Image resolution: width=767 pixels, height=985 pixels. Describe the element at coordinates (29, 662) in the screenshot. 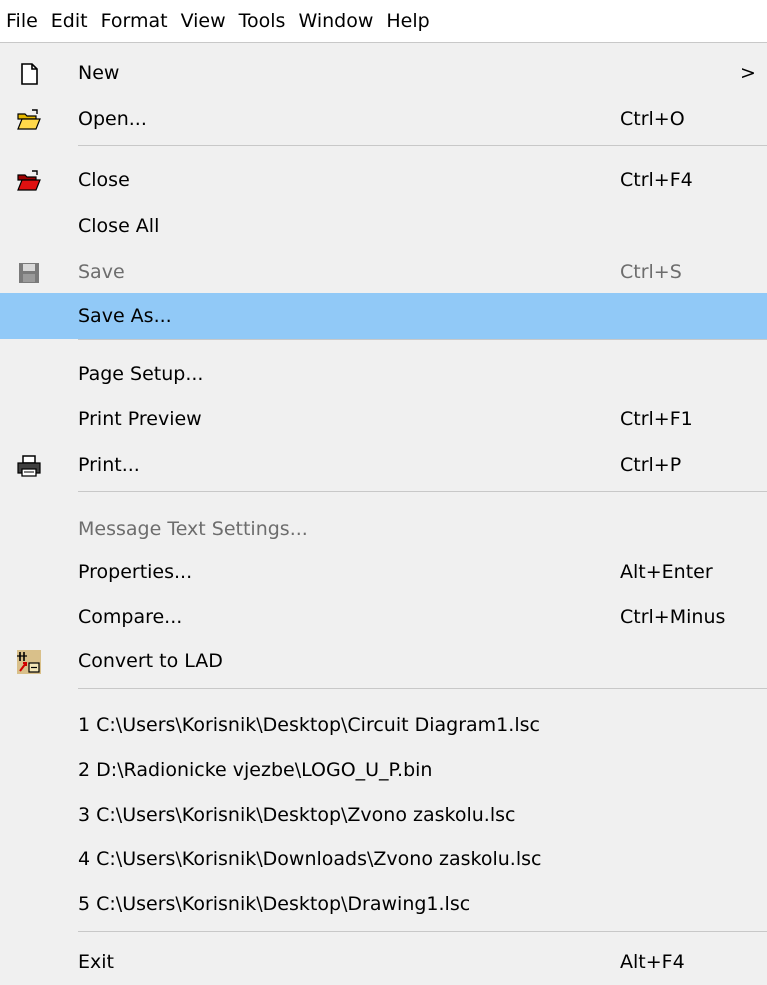

I see `convert-lad-icon` at that location.